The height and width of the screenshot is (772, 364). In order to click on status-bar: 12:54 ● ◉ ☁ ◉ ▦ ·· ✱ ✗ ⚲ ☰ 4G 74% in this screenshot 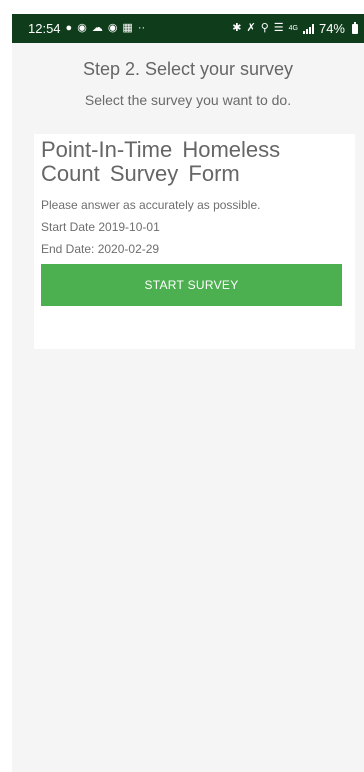, I will do `click(188, 28)`.